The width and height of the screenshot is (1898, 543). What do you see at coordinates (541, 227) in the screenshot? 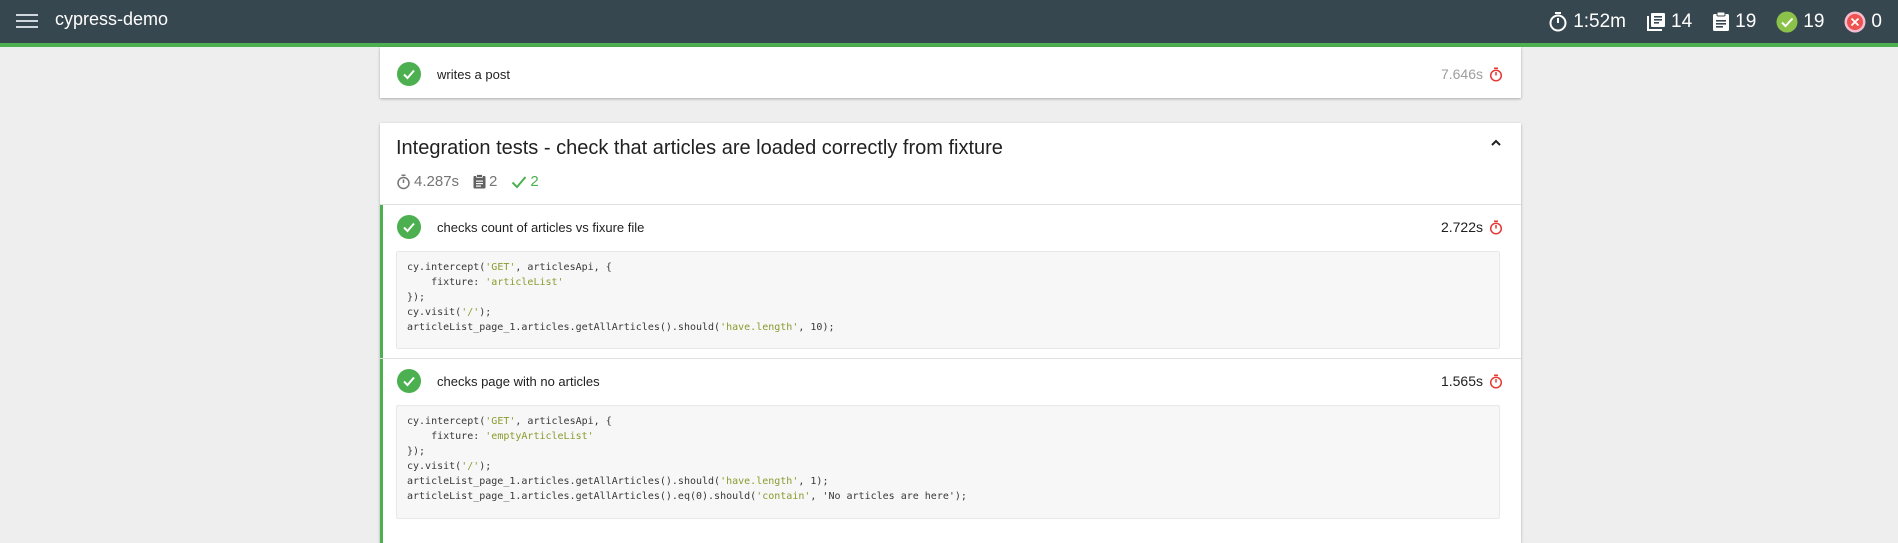
I see `test-title: checks count of articles vs fixure file` at bounding box center [541, 227].